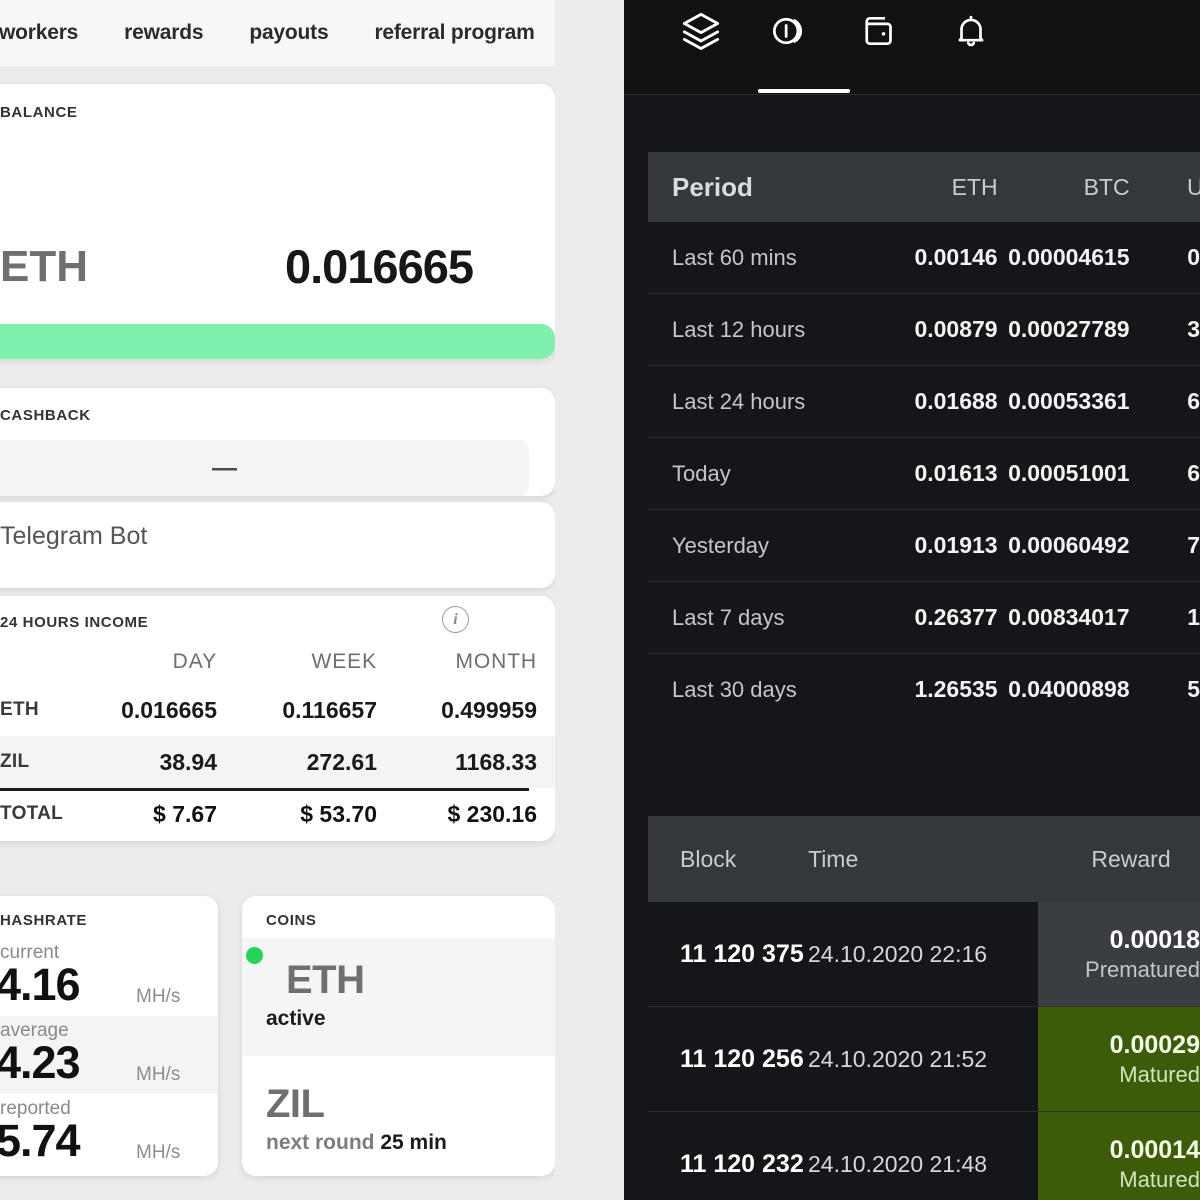 Image resolution: width=1200 pixels, height=1200 pixels. I want to click on hashrate-row-average-unit: MH/s, so click(158, 1074).